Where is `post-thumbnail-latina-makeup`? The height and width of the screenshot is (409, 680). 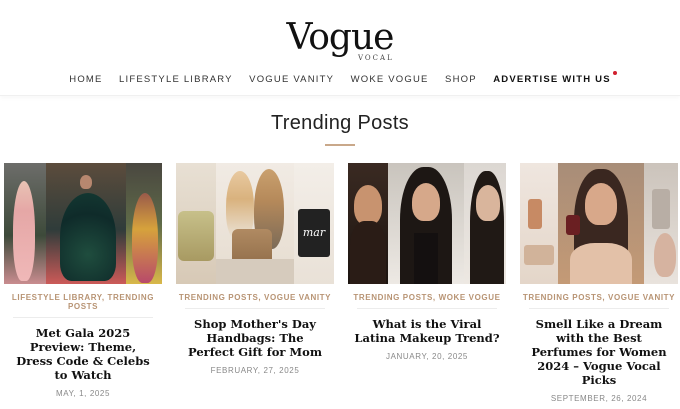 post-thumbnail-latina-makeup is located at coordinates (427, 223).